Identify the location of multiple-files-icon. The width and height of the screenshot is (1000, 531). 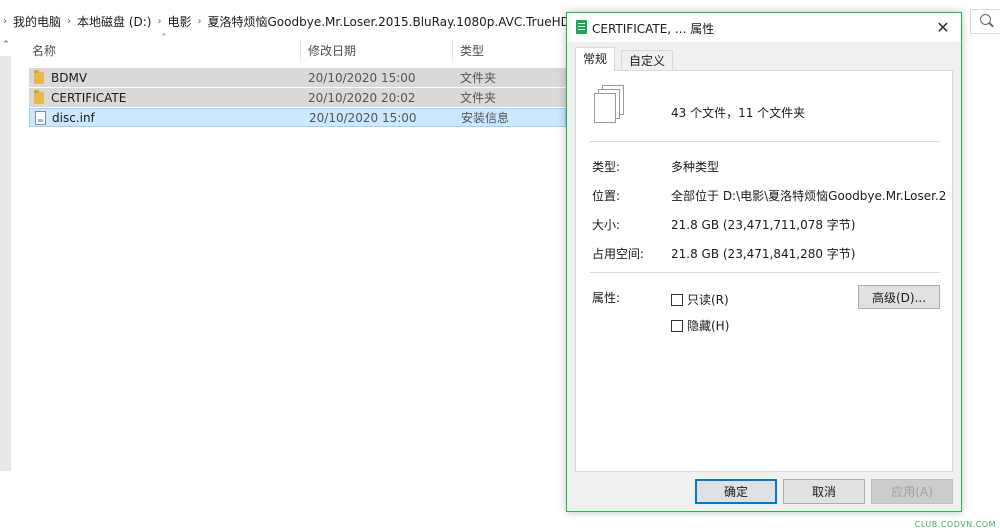
(610, 104).